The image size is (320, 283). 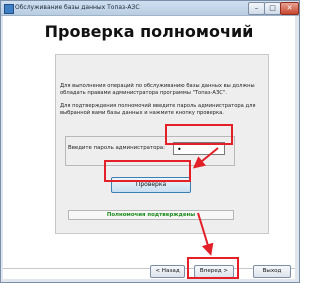 What do you see at coordinates (205, 234) in the screenshot?
I see `arrow-to-next-button` at bounding box center [205, 234].